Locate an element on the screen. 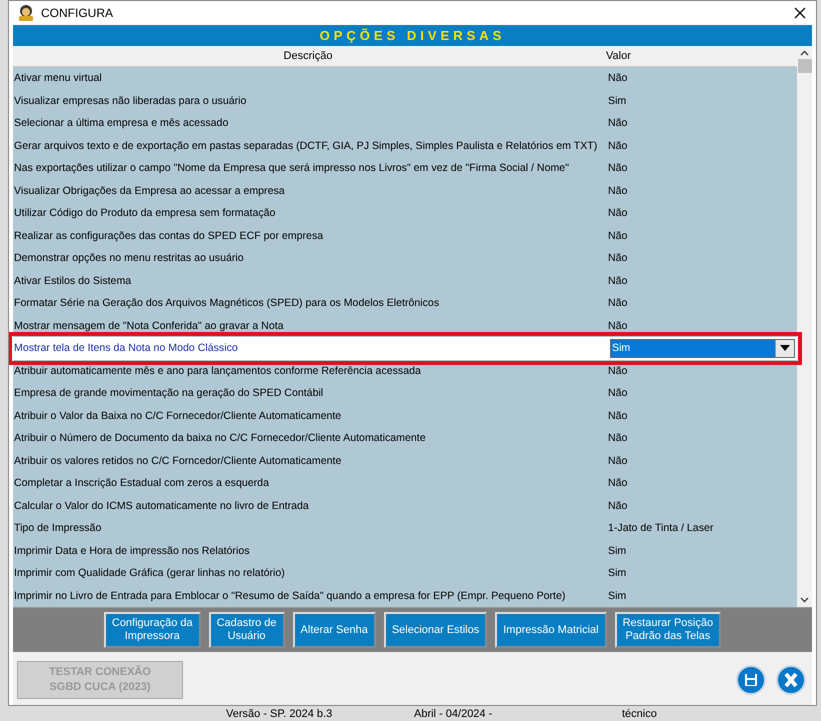 This screenshot has height=721, width=821. caret-icon is located at coordinates (785, 348).